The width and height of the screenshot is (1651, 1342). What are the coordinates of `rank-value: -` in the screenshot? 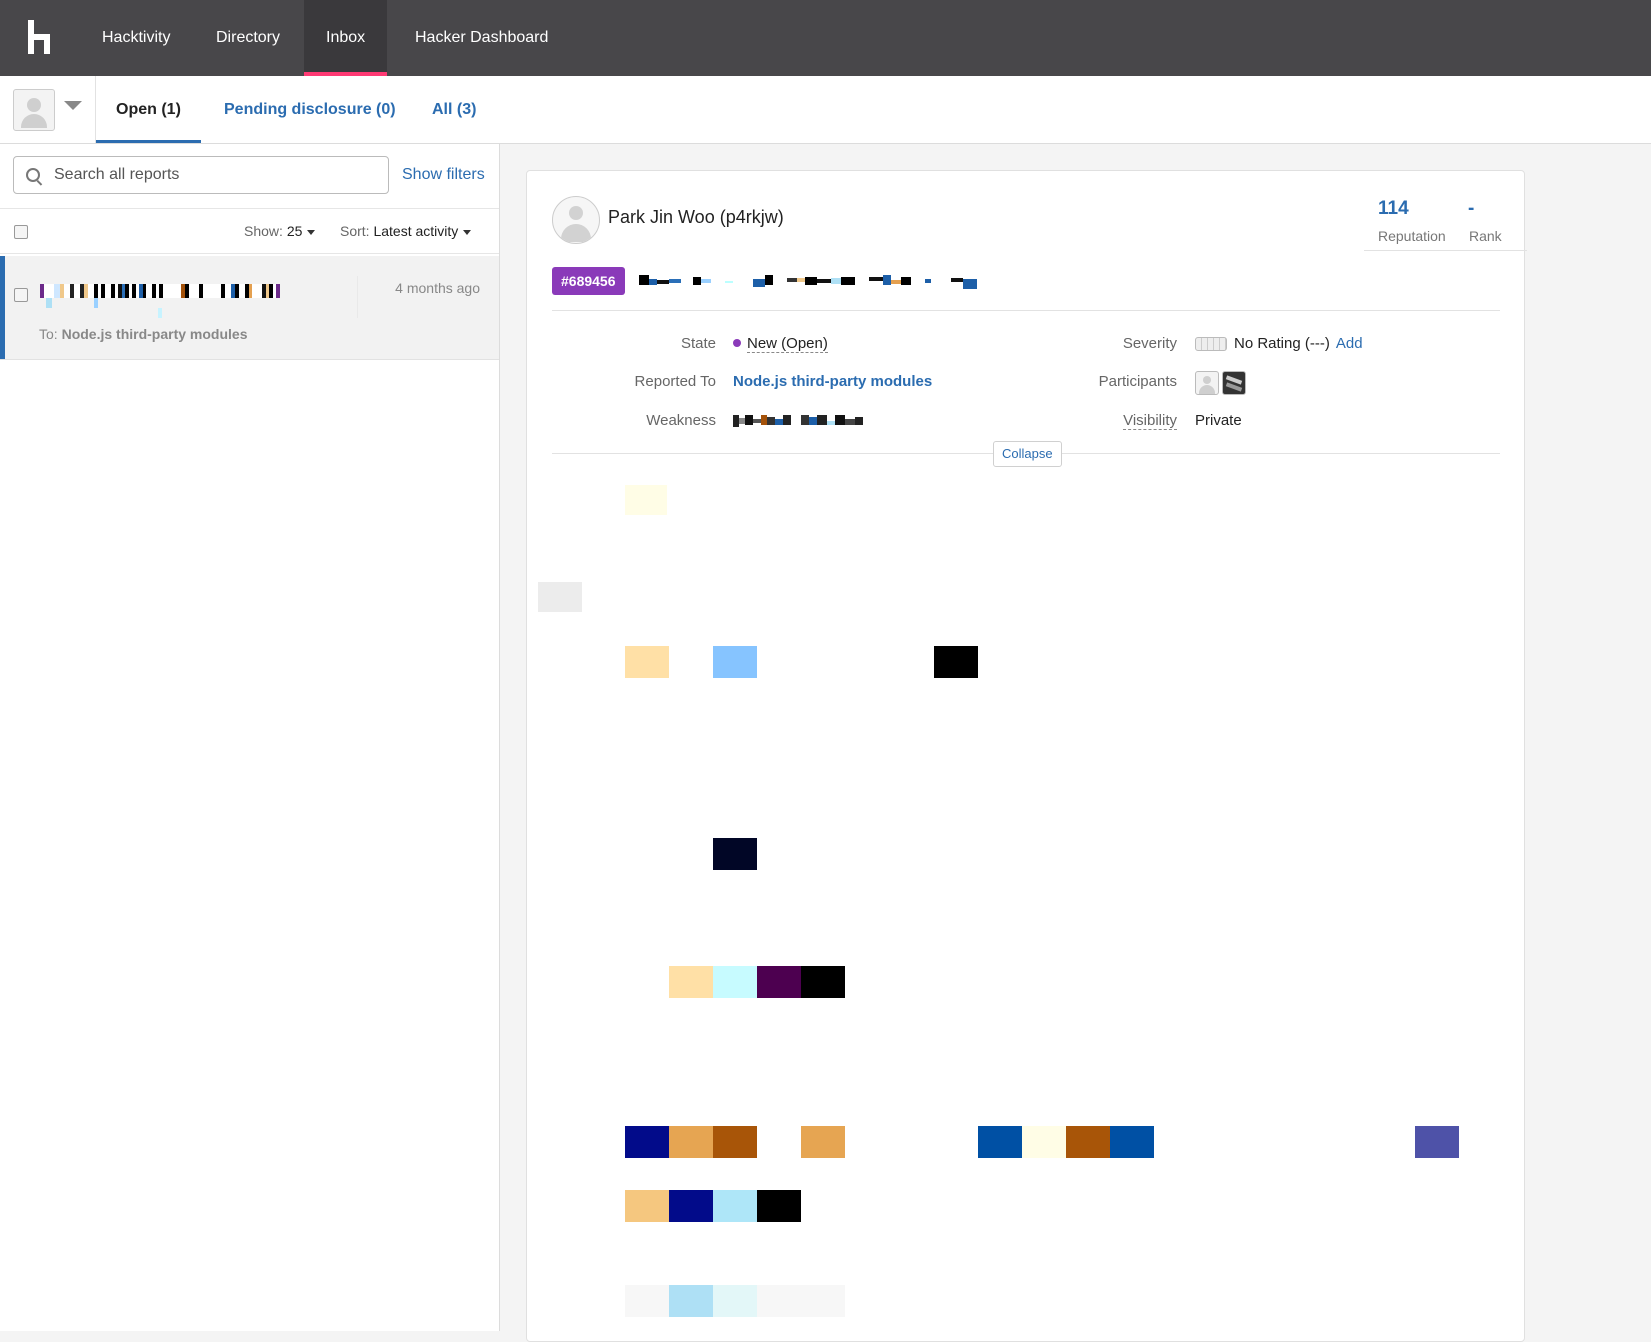 It's located at (1471, 208).